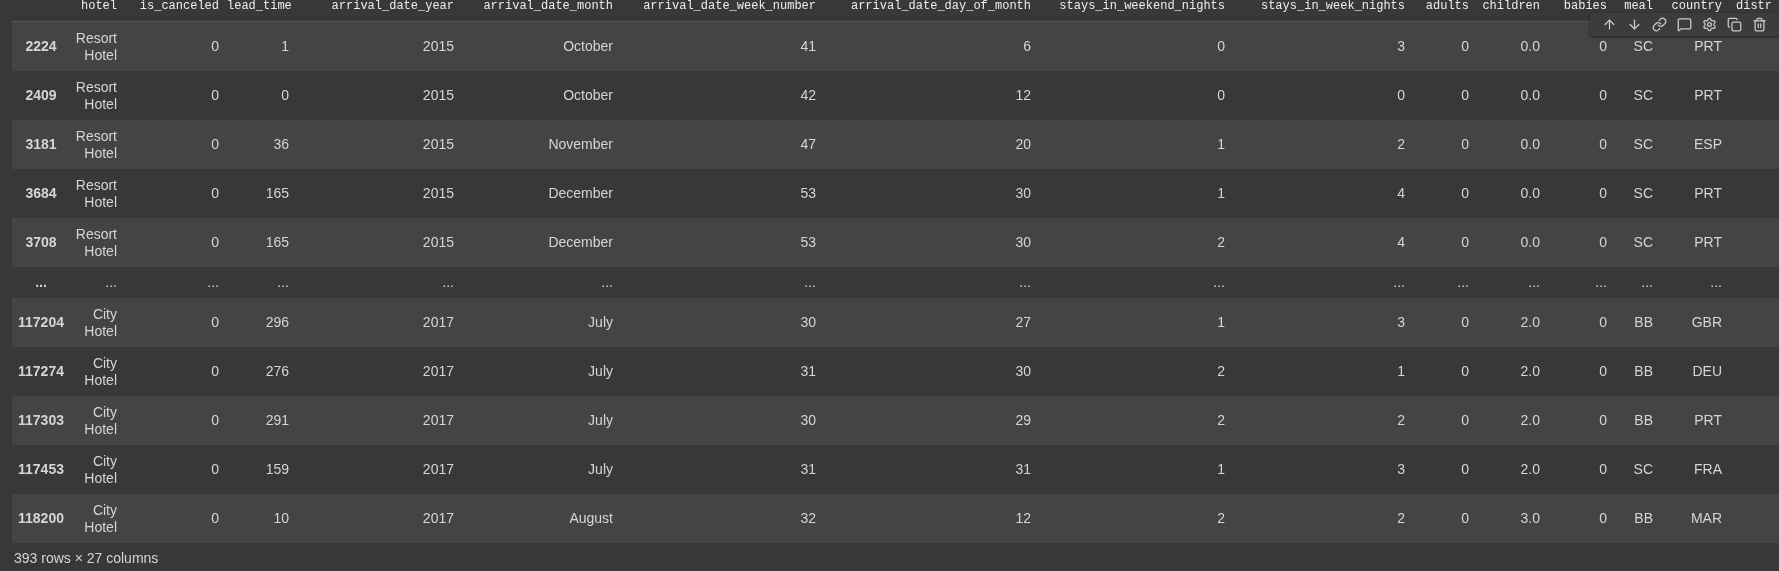 This screenshot has height=571, width=1779. Describe the element at coordinates (1530, 371) in the screenshot. I see `table-cell: 2.0` at that location.